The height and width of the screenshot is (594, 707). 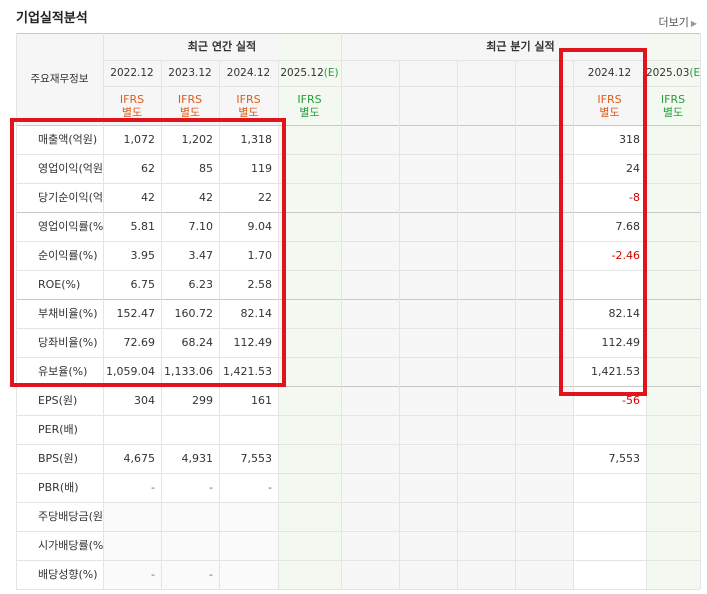 What do you see at coordinates (58, 429) in the screenshot?
I see `row-label: PER(배)` at bounding box center [58, 429].